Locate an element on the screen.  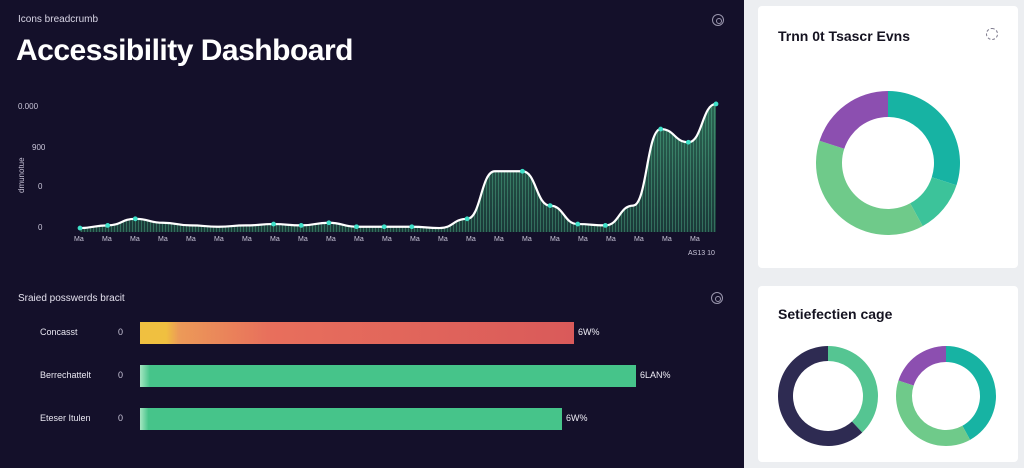
bar-label: Concasst is located at coordinates (59, 332).